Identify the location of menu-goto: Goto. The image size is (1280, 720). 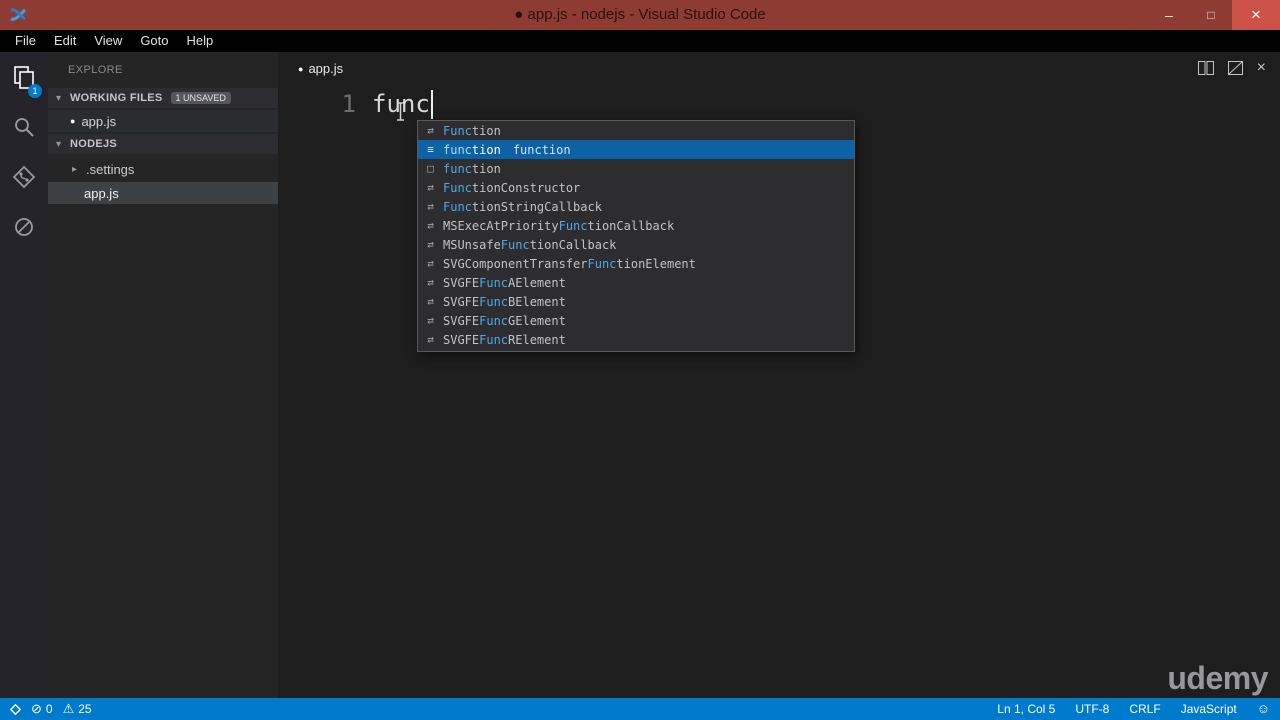
(154, 41).